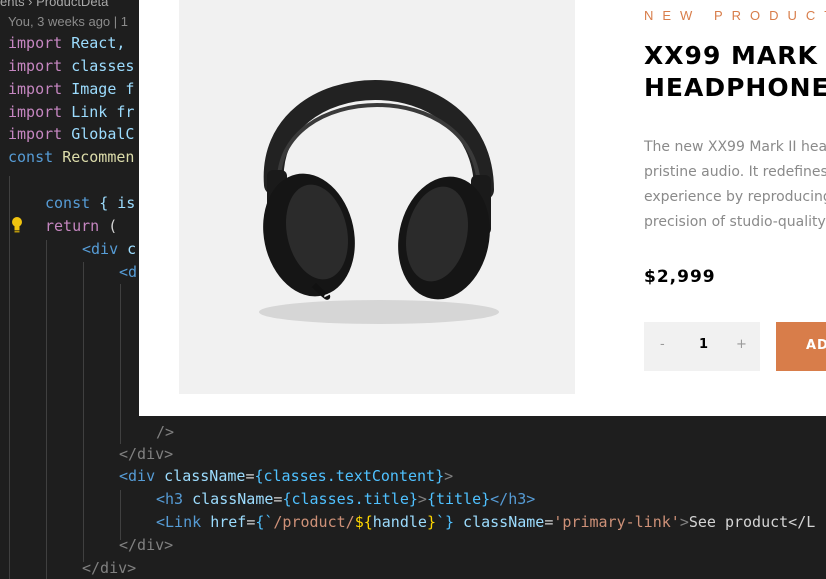  I want to click on code-line-17: </div>, so click(109, 568).